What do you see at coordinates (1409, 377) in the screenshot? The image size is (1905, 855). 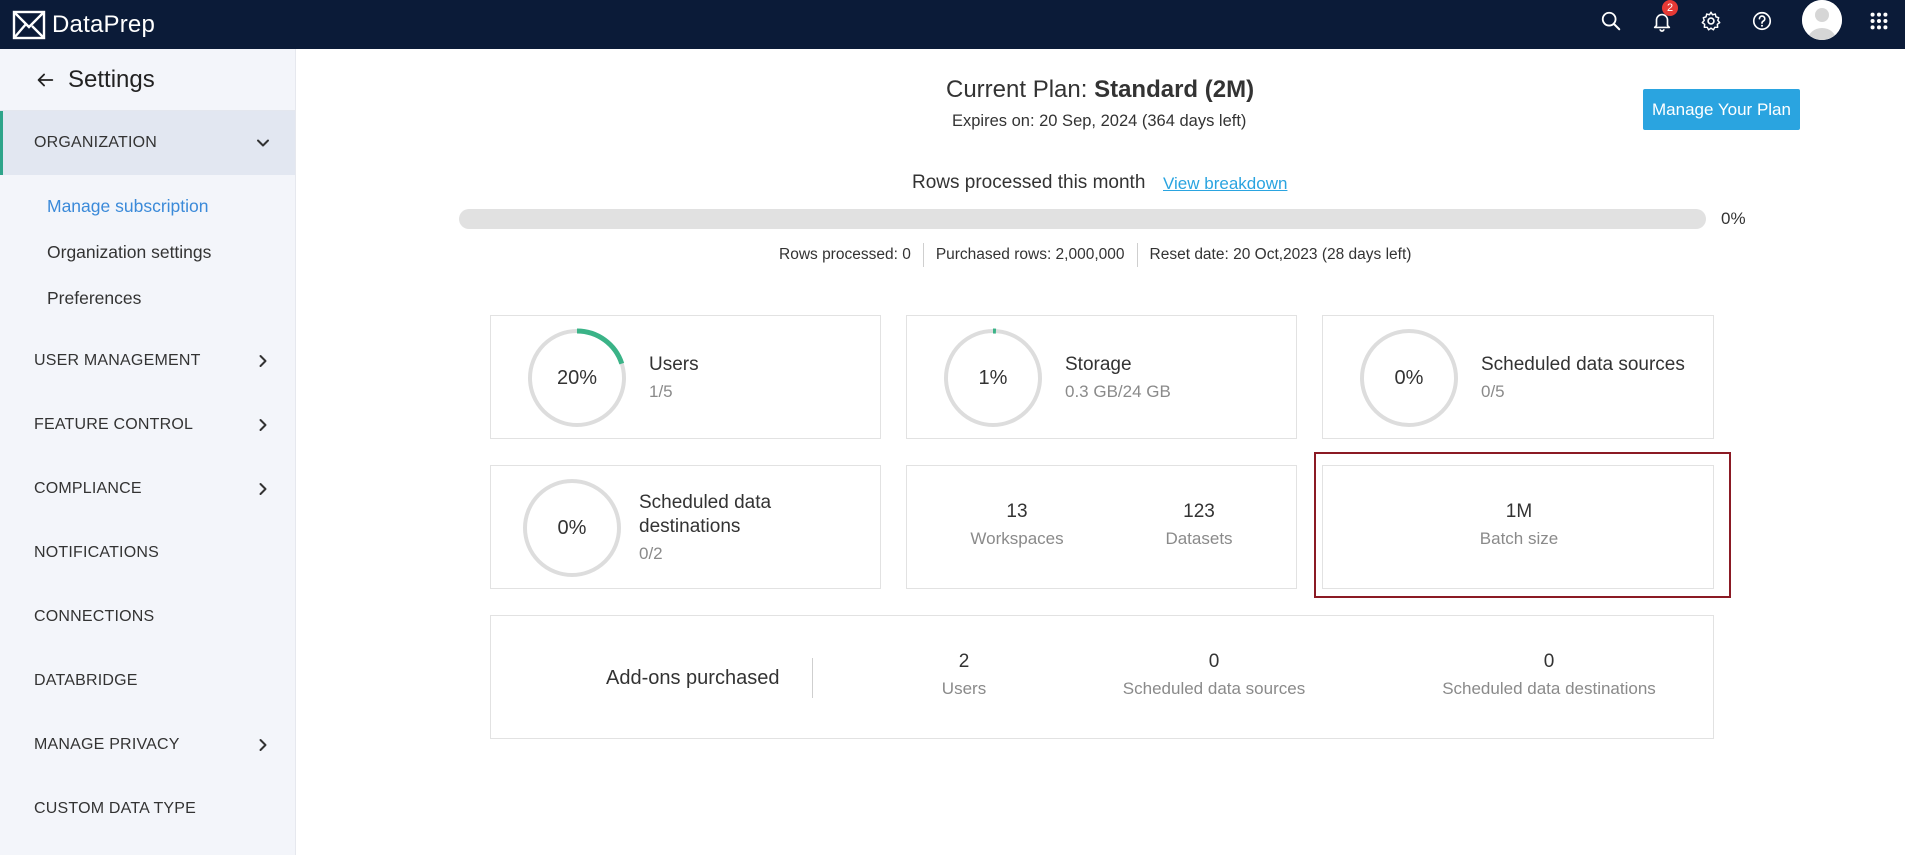 I see `scheduled-sources-percent: 0%` at bounding box center [1409, 377].